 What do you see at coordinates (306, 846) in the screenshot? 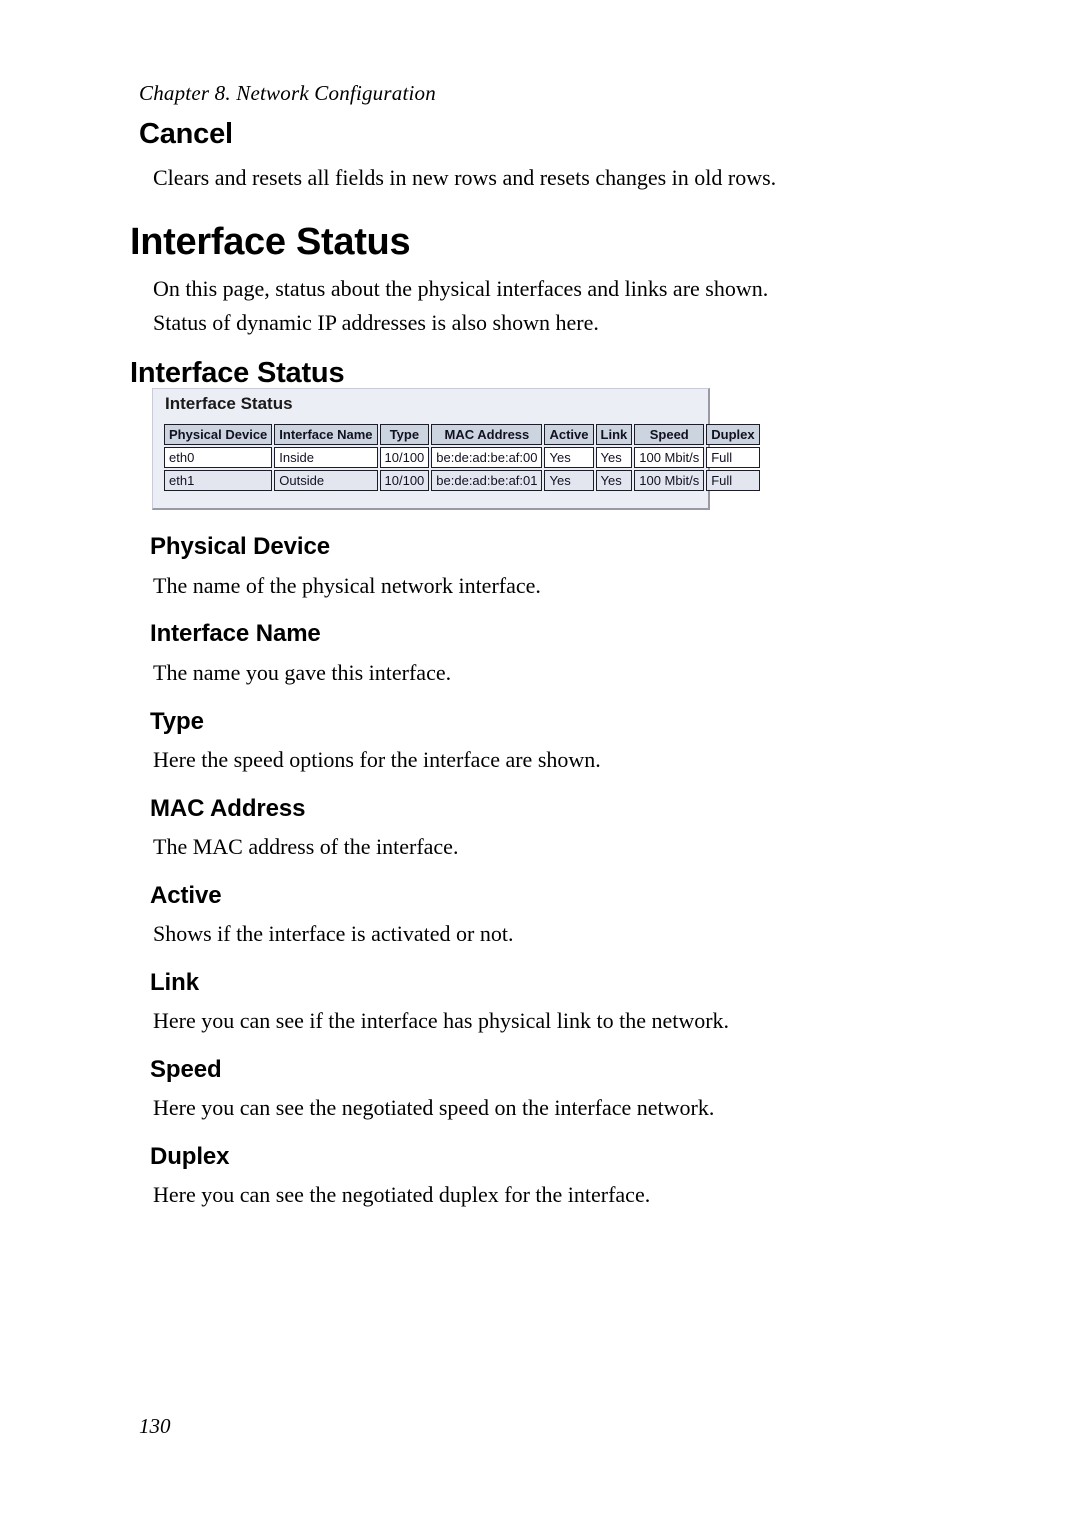
I see `paragraph-mac-address: The MAC address of the interface.` at bounding box center [306, 846].